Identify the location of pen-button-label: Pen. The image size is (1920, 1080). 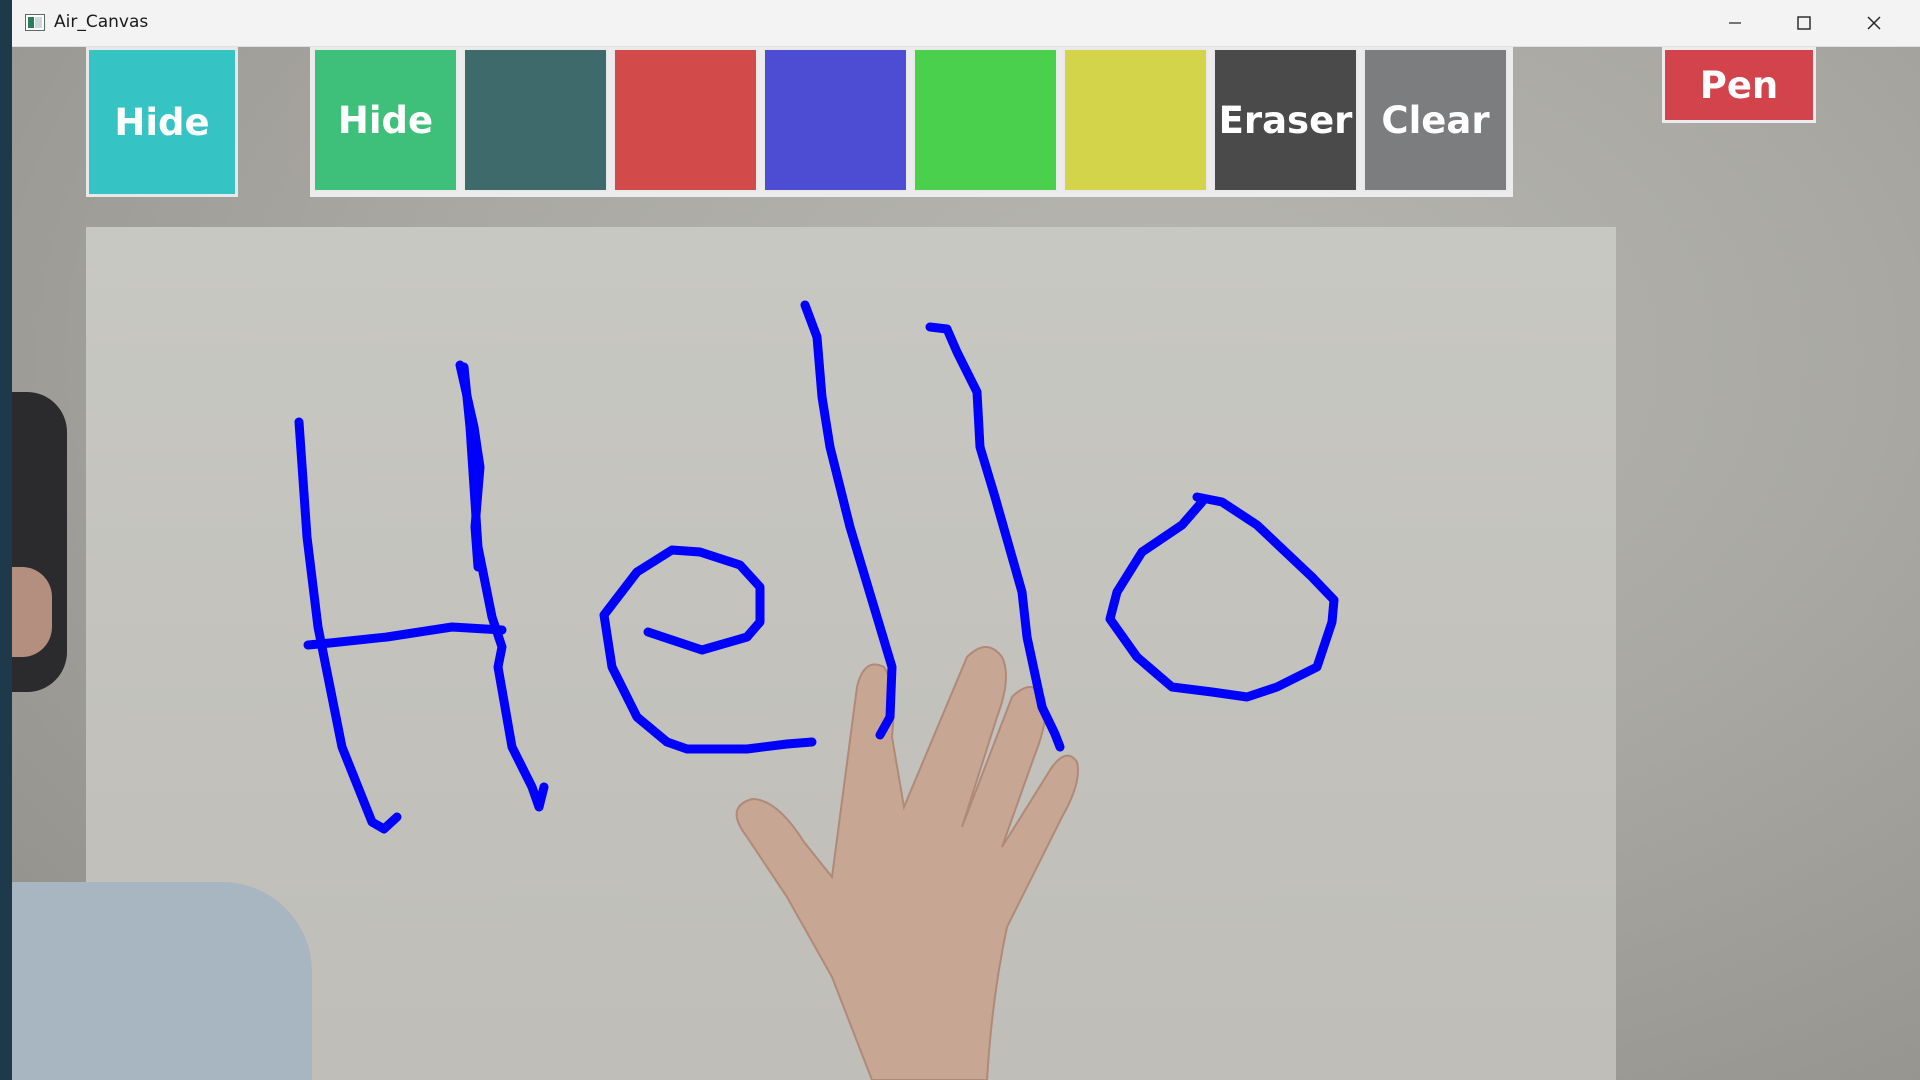
(1739, 85).